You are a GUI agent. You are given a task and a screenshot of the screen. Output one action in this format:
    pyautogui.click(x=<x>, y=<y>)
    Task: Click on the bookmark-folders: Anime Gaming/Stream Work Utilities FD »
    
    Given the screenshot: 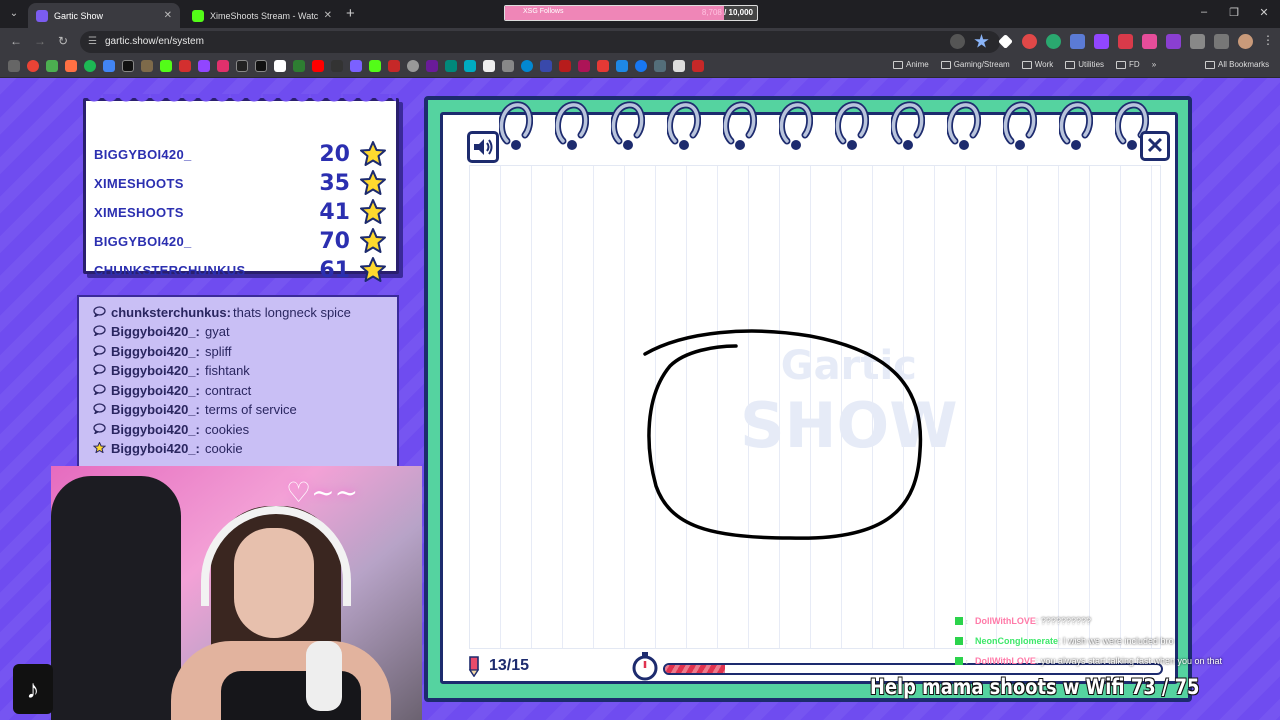 What is the action you would take?
    pyautogui.click(x=1024, y=64)
    